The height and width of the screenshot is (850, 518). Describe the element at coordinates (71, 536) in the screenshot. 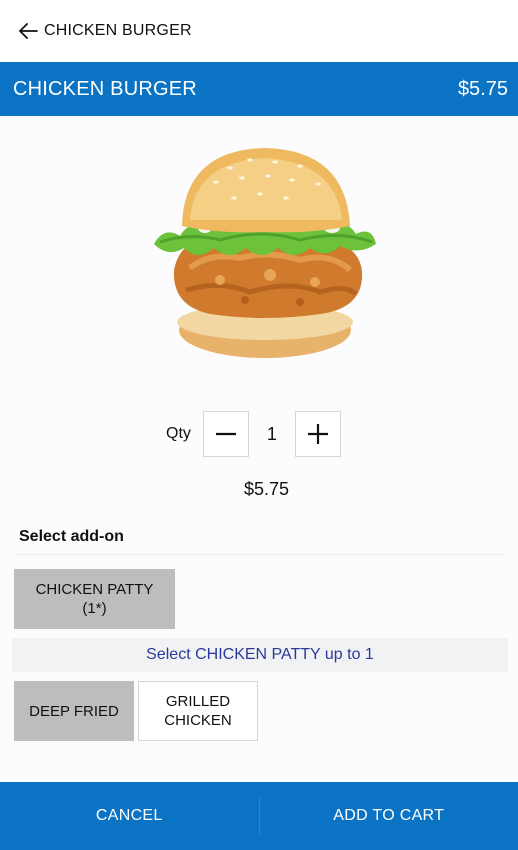

I see `addon-section-title: Select add-on` at that location.